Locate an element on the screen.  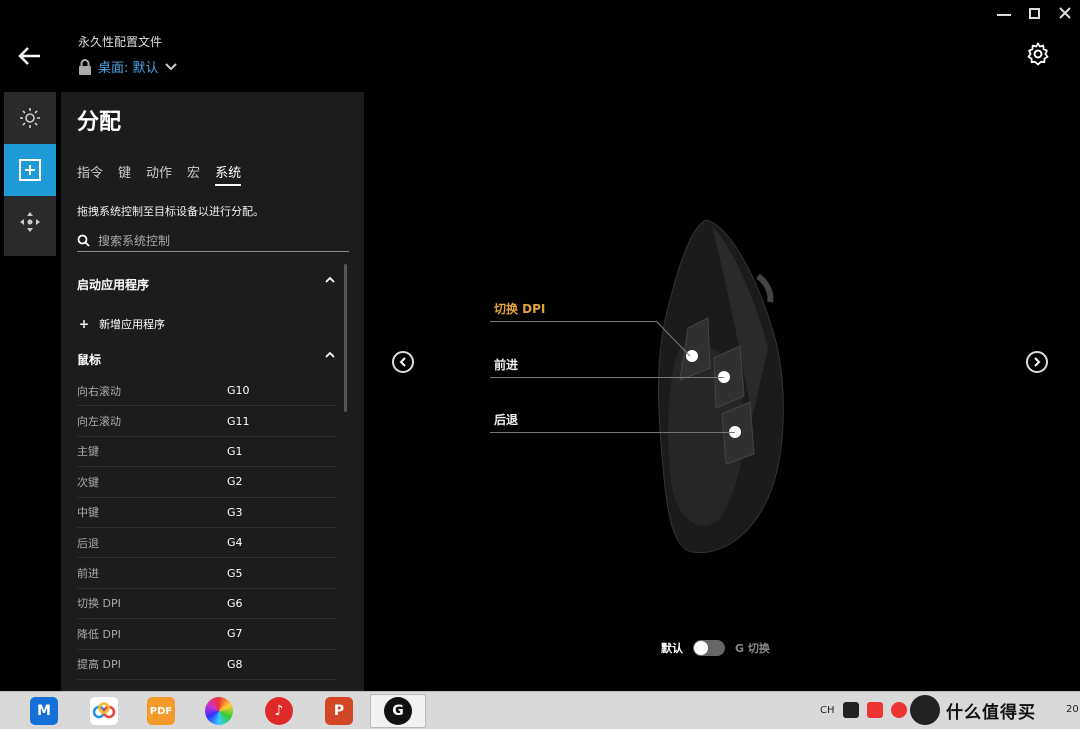
list-item-label: 提高 DPI is located at coordinates (99, 665).